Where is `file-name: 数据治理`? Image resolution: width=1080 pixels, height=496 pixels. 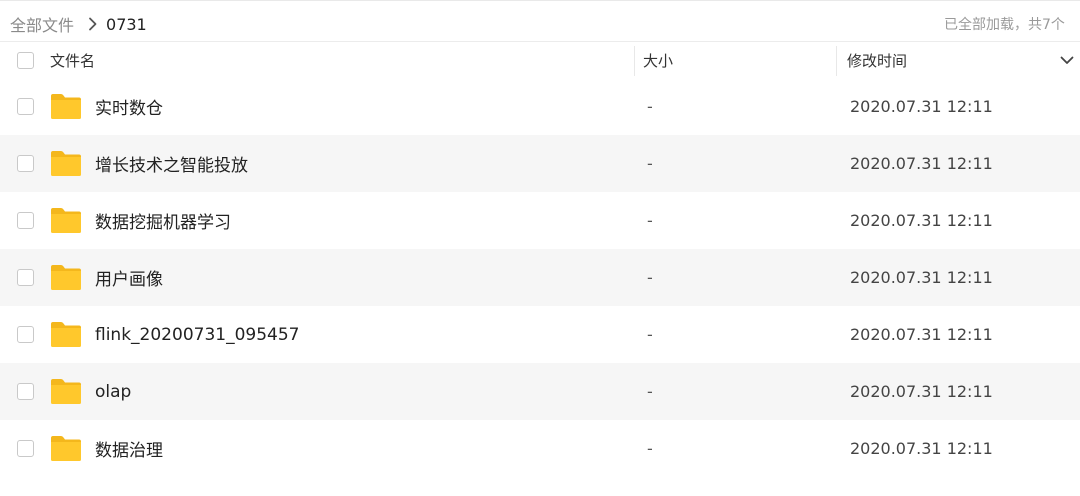
file-name: 数据治理 is located at coordinates (129, 448).